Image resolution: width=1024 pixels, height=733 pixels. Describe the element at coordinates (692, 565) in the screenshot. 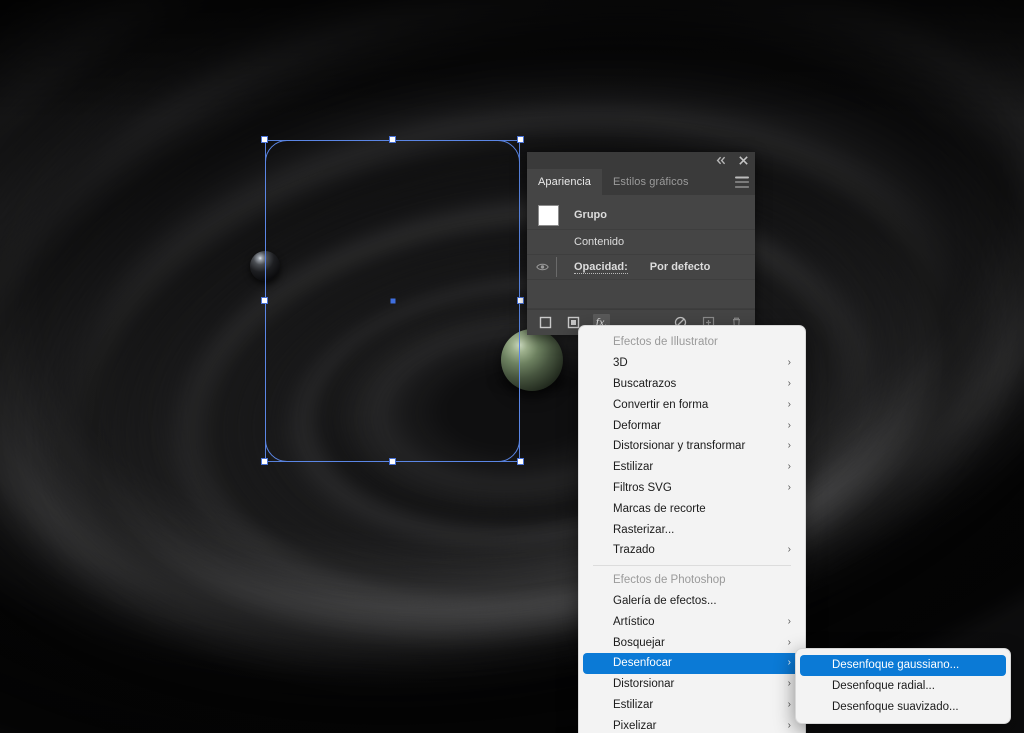

I see `menu-separator` at that location.